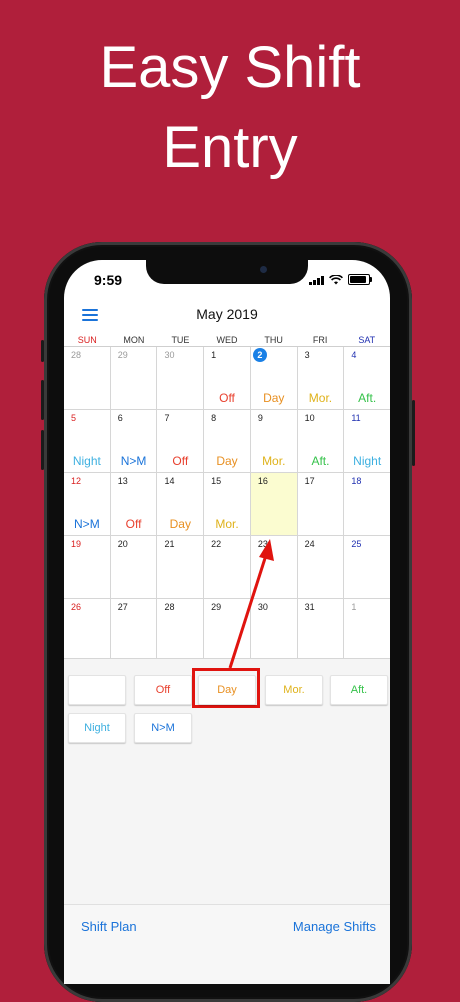 The height and width of the screenshot is (1002, 460). I want to click on calendar-day-cell: 8 Day, so click(227, 441).